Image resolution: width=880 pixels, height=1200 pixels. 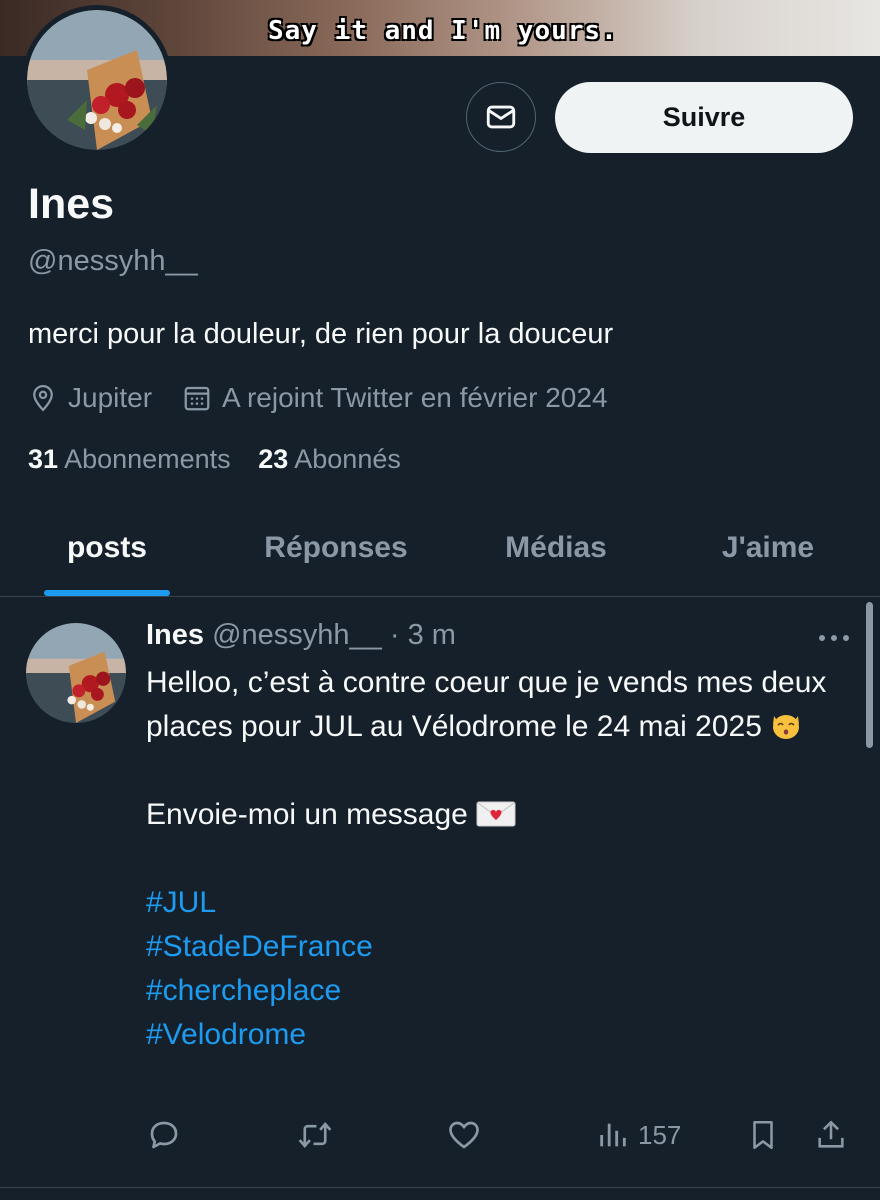 I want to click on share-icon, so click(x=831, y=1134).